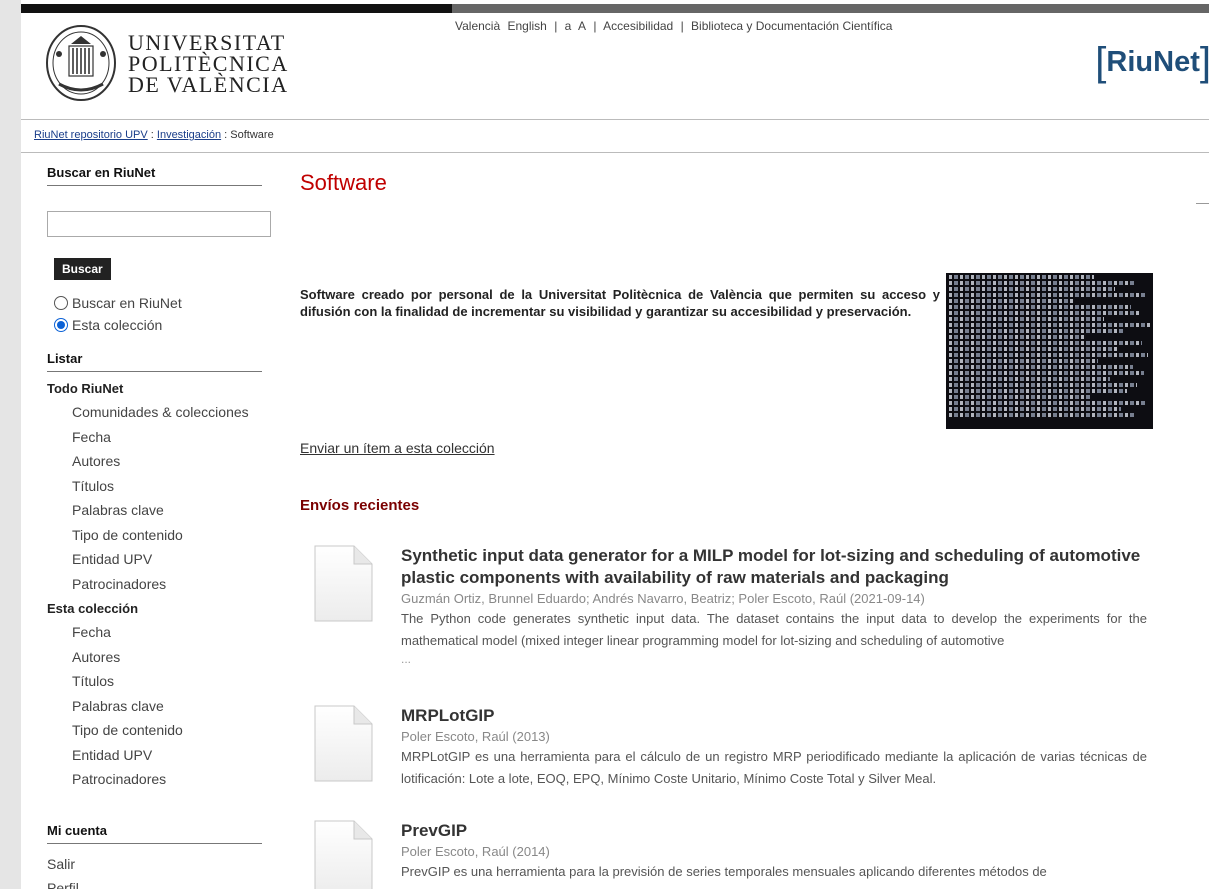  What do you see at coordinates (85, 388) in the screenshot?
I see `all-riunet-title: Todo RiuNet` at bounding box center [85, 388].